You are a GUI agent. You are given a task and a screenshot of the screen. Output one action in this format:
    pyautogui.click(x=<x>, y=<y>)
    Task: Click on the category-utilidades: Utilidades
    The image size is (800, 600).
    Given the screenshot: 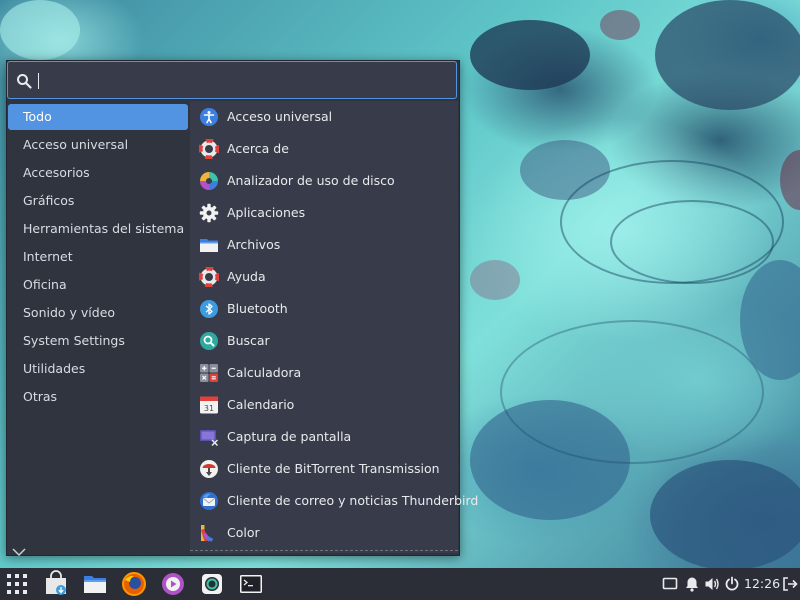 What is the action you would take?
    pyautogui.click(x=98, y=369)
    